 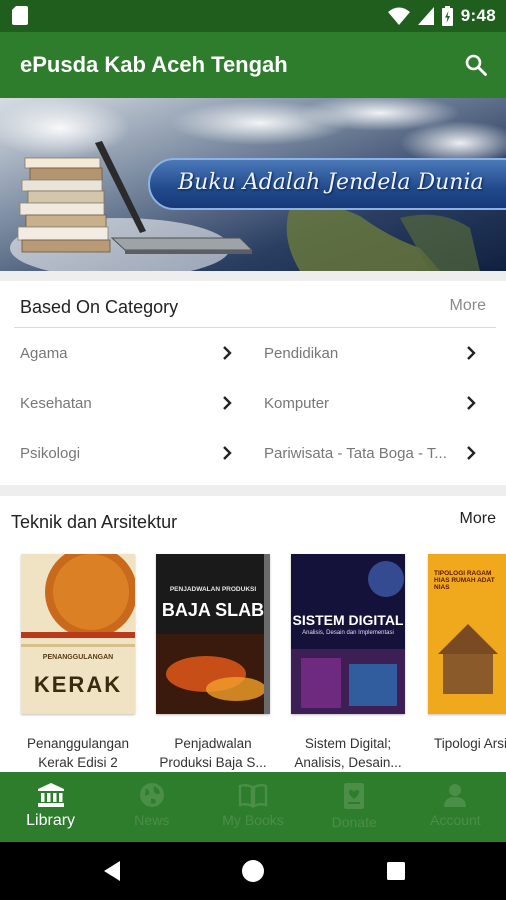 What do you see at coordinates (50, 795) in the screenshot?
I see `library-icon` at bounding box center [50, 795].